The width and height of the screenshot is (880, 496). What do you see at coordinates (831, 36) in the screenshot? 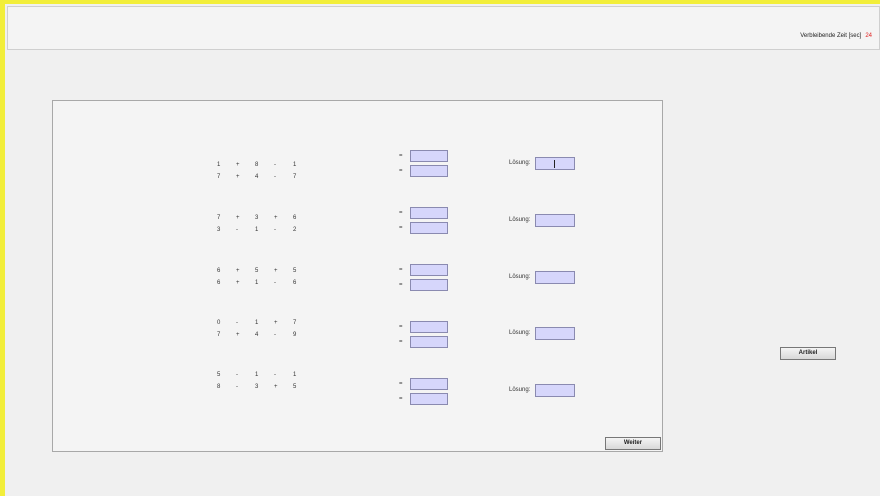
I see `timer-label: Verbleibende Zeit [sec]` at bounding box center [831, 36].